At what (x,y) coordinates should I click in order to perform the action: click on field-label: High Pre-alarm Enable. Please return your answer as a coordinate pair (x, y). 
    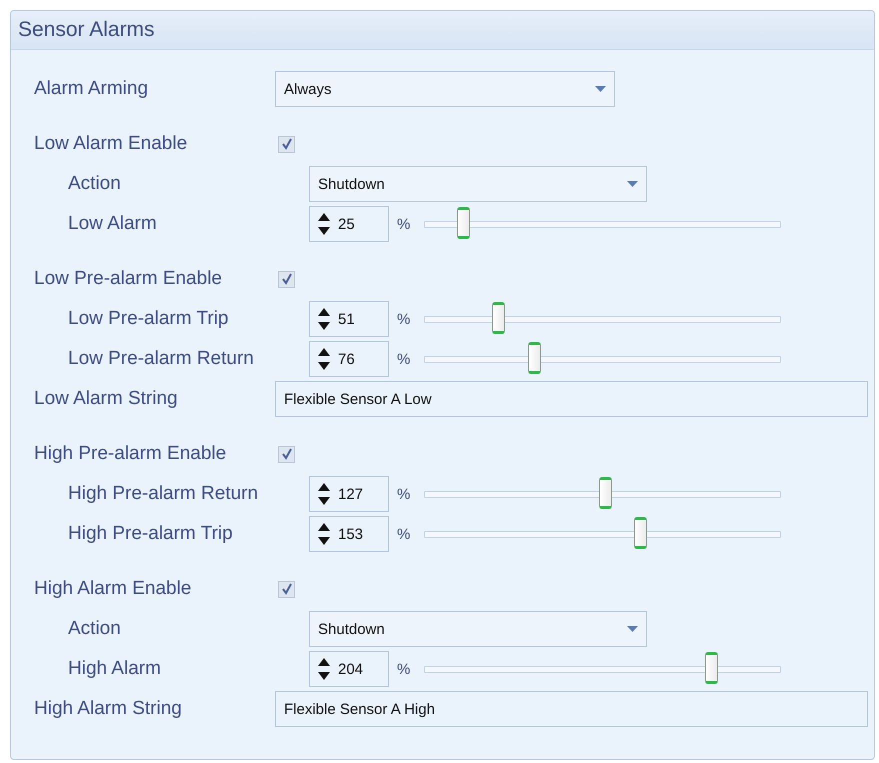
    Looking at the image, I should click on (131, 454).